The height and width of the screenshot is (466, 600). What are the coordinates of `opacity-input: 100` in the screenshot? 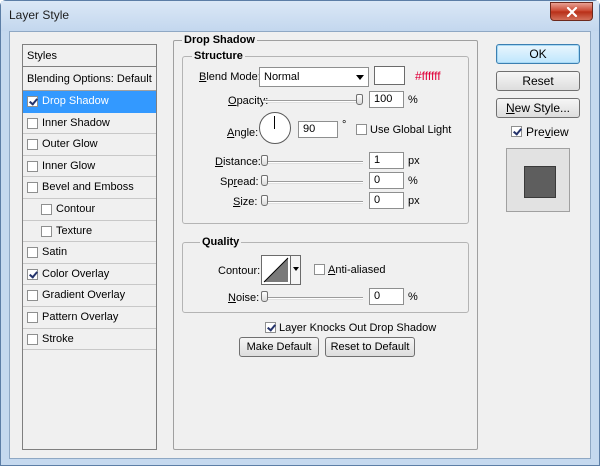 It's located at (386, 99).